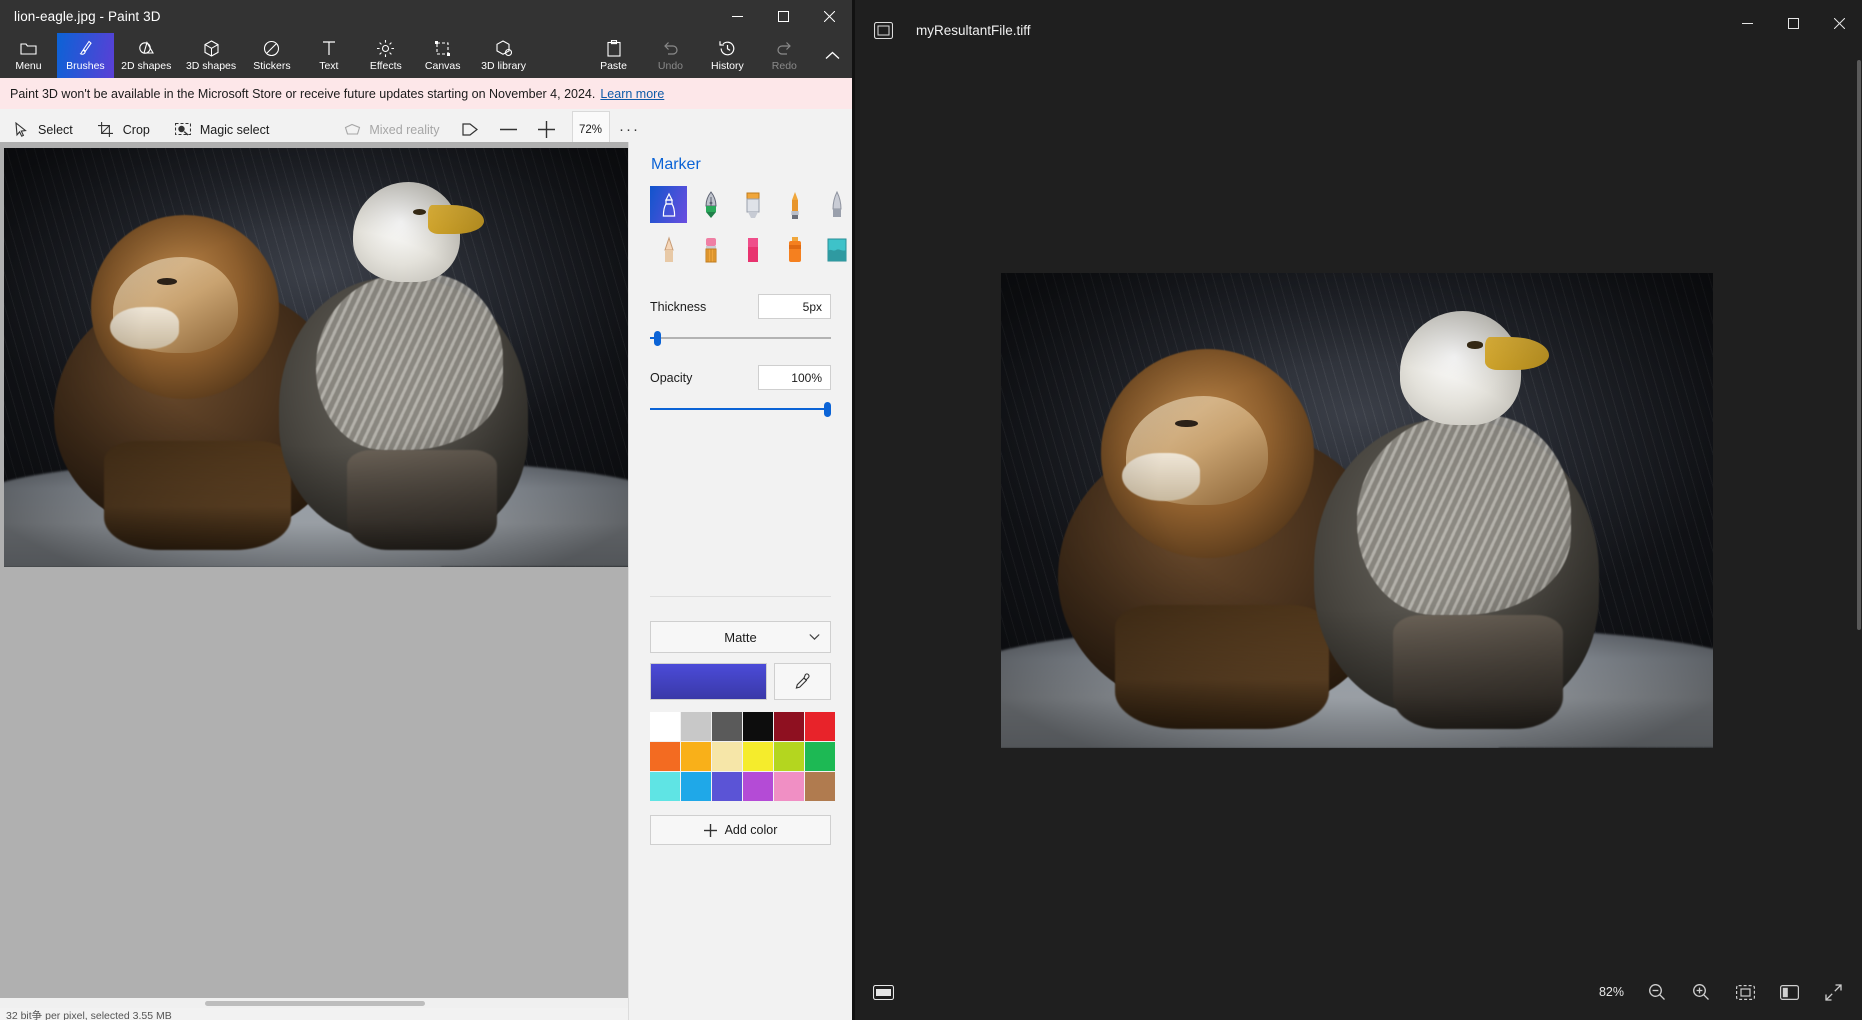  What do you see at coordinates (670, 48) in the screenshot?
I see `undo-icon` at bounding box center [670, 48].